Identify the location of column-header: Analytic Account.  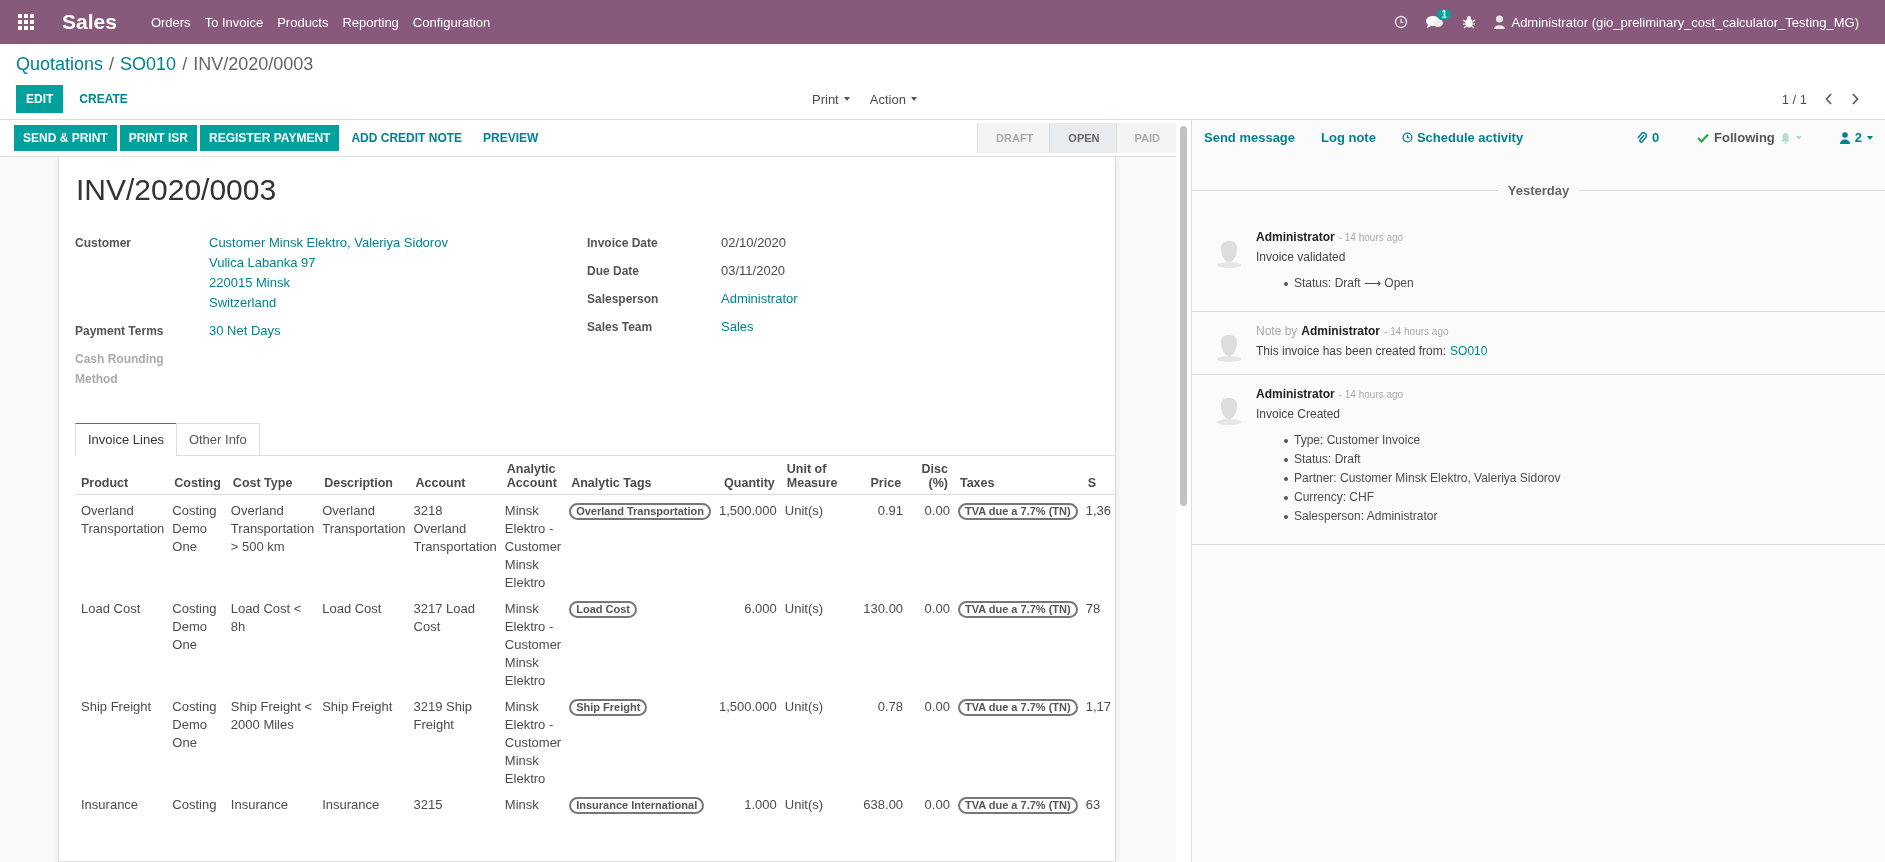
(533, 476).